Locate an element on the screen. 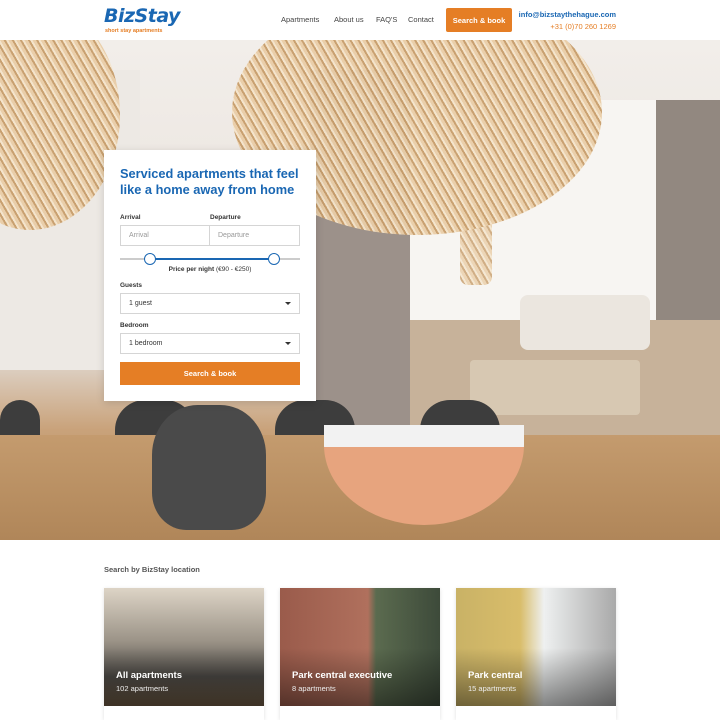 This screenshot has height=720, width=720. locations-section-title: Search by BizStay location is located at coordinates (152, 569).